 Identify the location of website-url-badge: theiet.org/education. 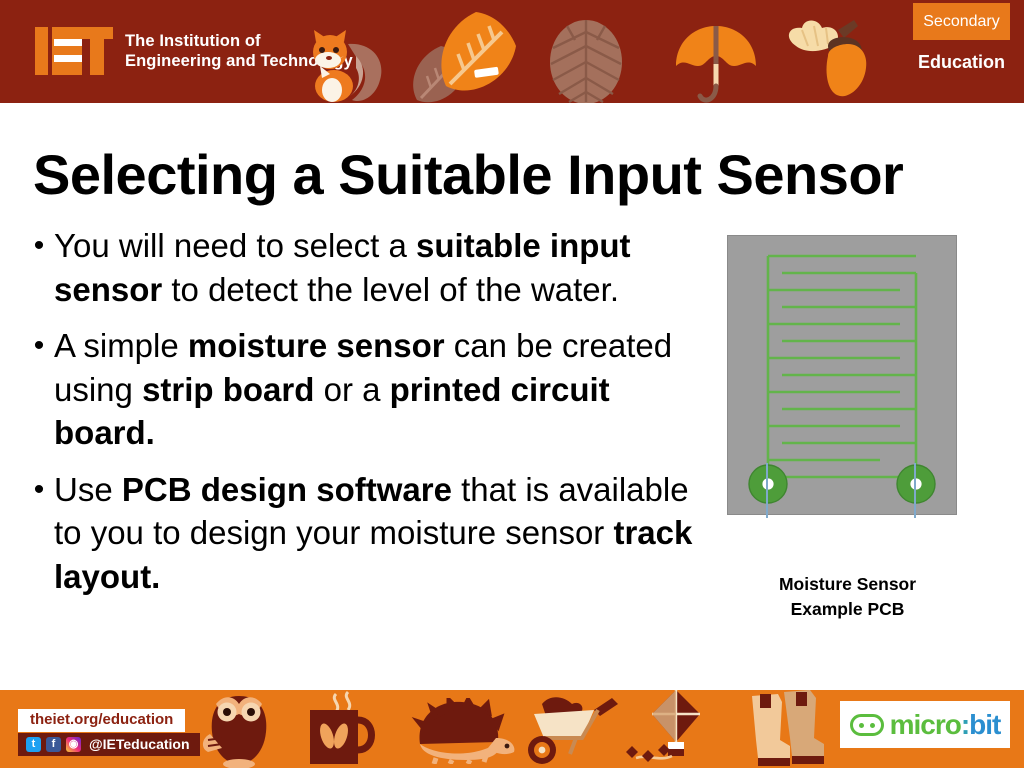
(102, 720).